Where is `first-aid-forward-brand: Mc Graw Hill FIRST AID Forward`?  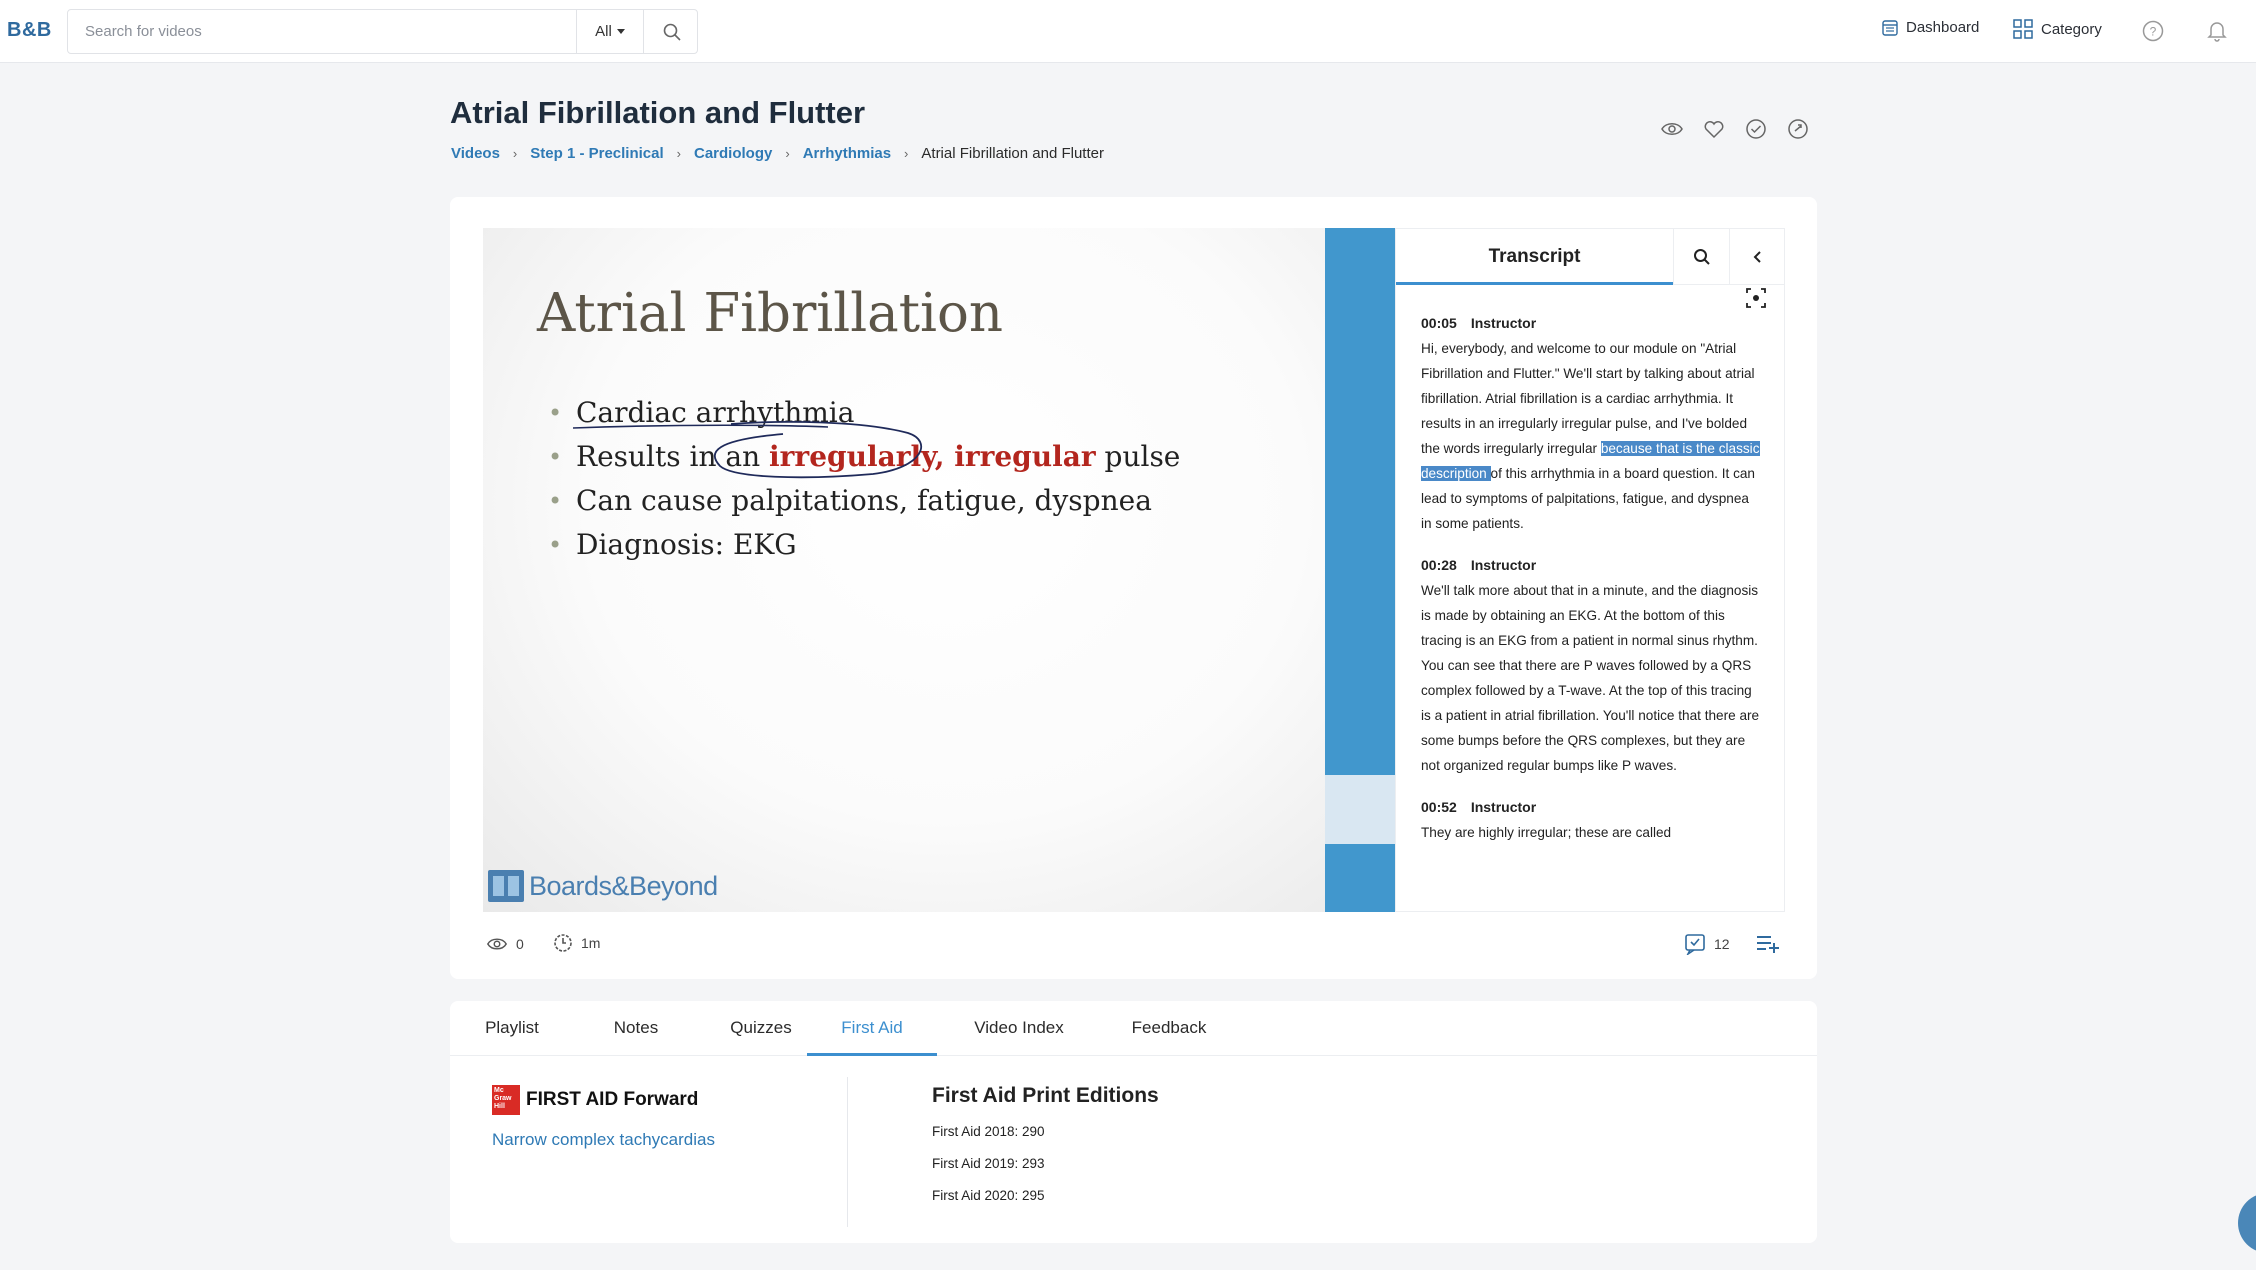
first-aid-forward-brand: Mc Graw Hill FIRST AID Forward is located at coordinates (603, 1100).